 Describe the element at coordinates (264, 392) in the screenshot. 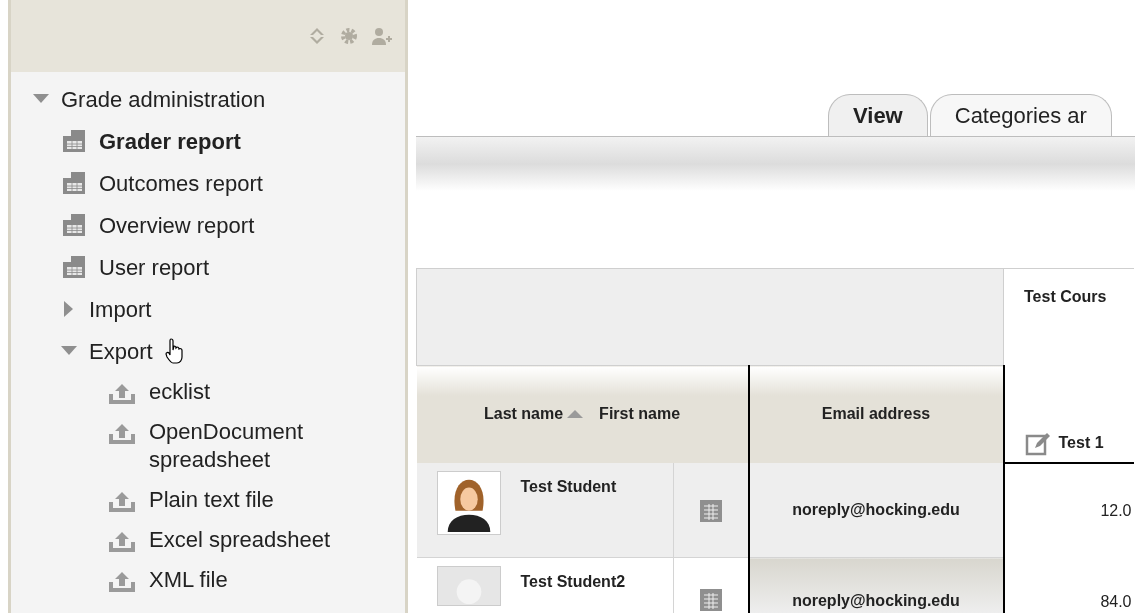

I see `export-link: ecklist` at that location.